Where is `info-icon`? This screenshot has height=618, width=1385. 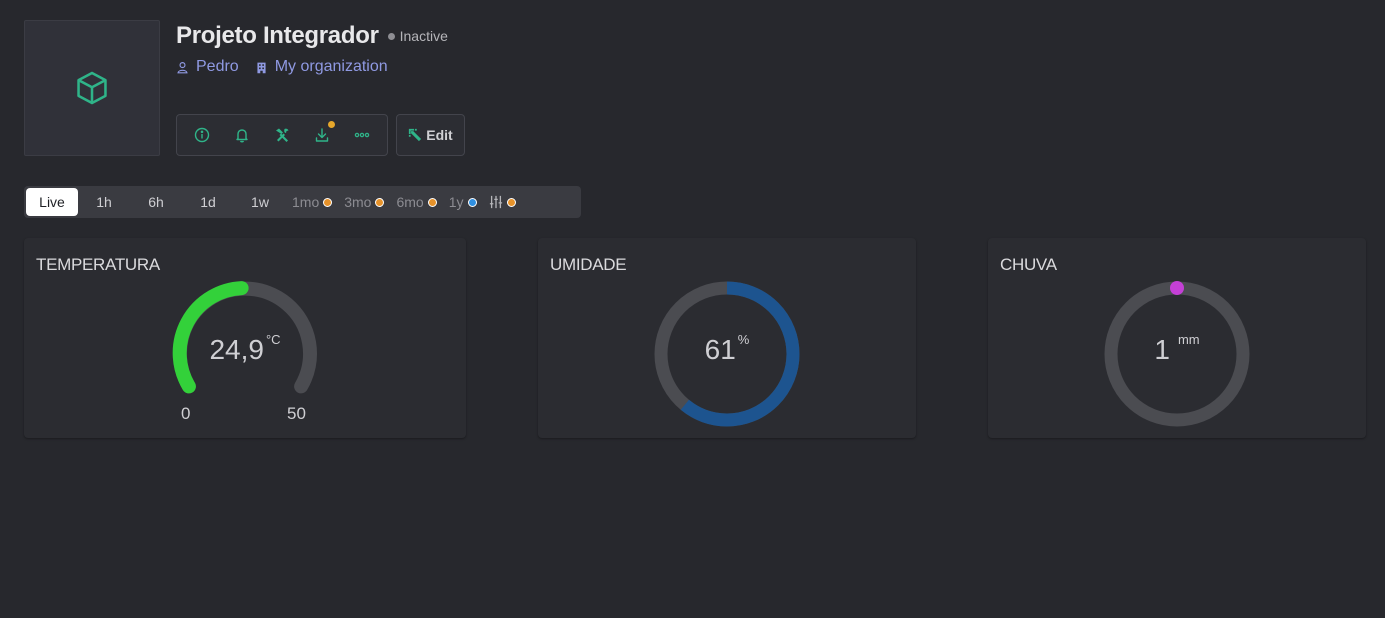 info-icon is located at coordinates (202, 135).